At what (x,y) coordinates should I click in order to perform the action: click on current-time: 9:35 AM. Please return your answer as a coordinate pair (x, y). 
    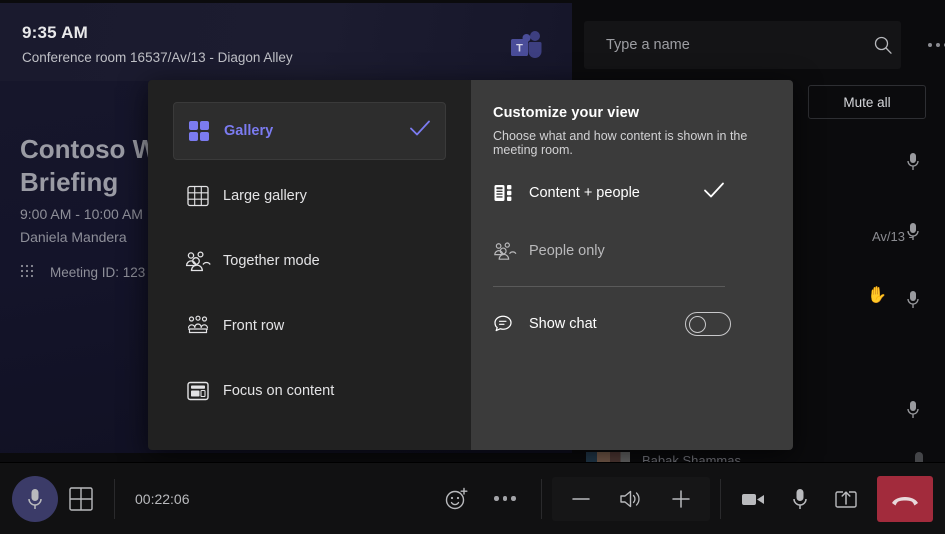
    Looking at the image, I should click on (55, 32).